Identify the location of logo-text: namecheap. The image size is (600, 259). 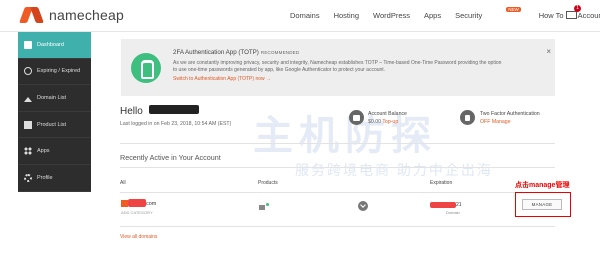
(86, 15).